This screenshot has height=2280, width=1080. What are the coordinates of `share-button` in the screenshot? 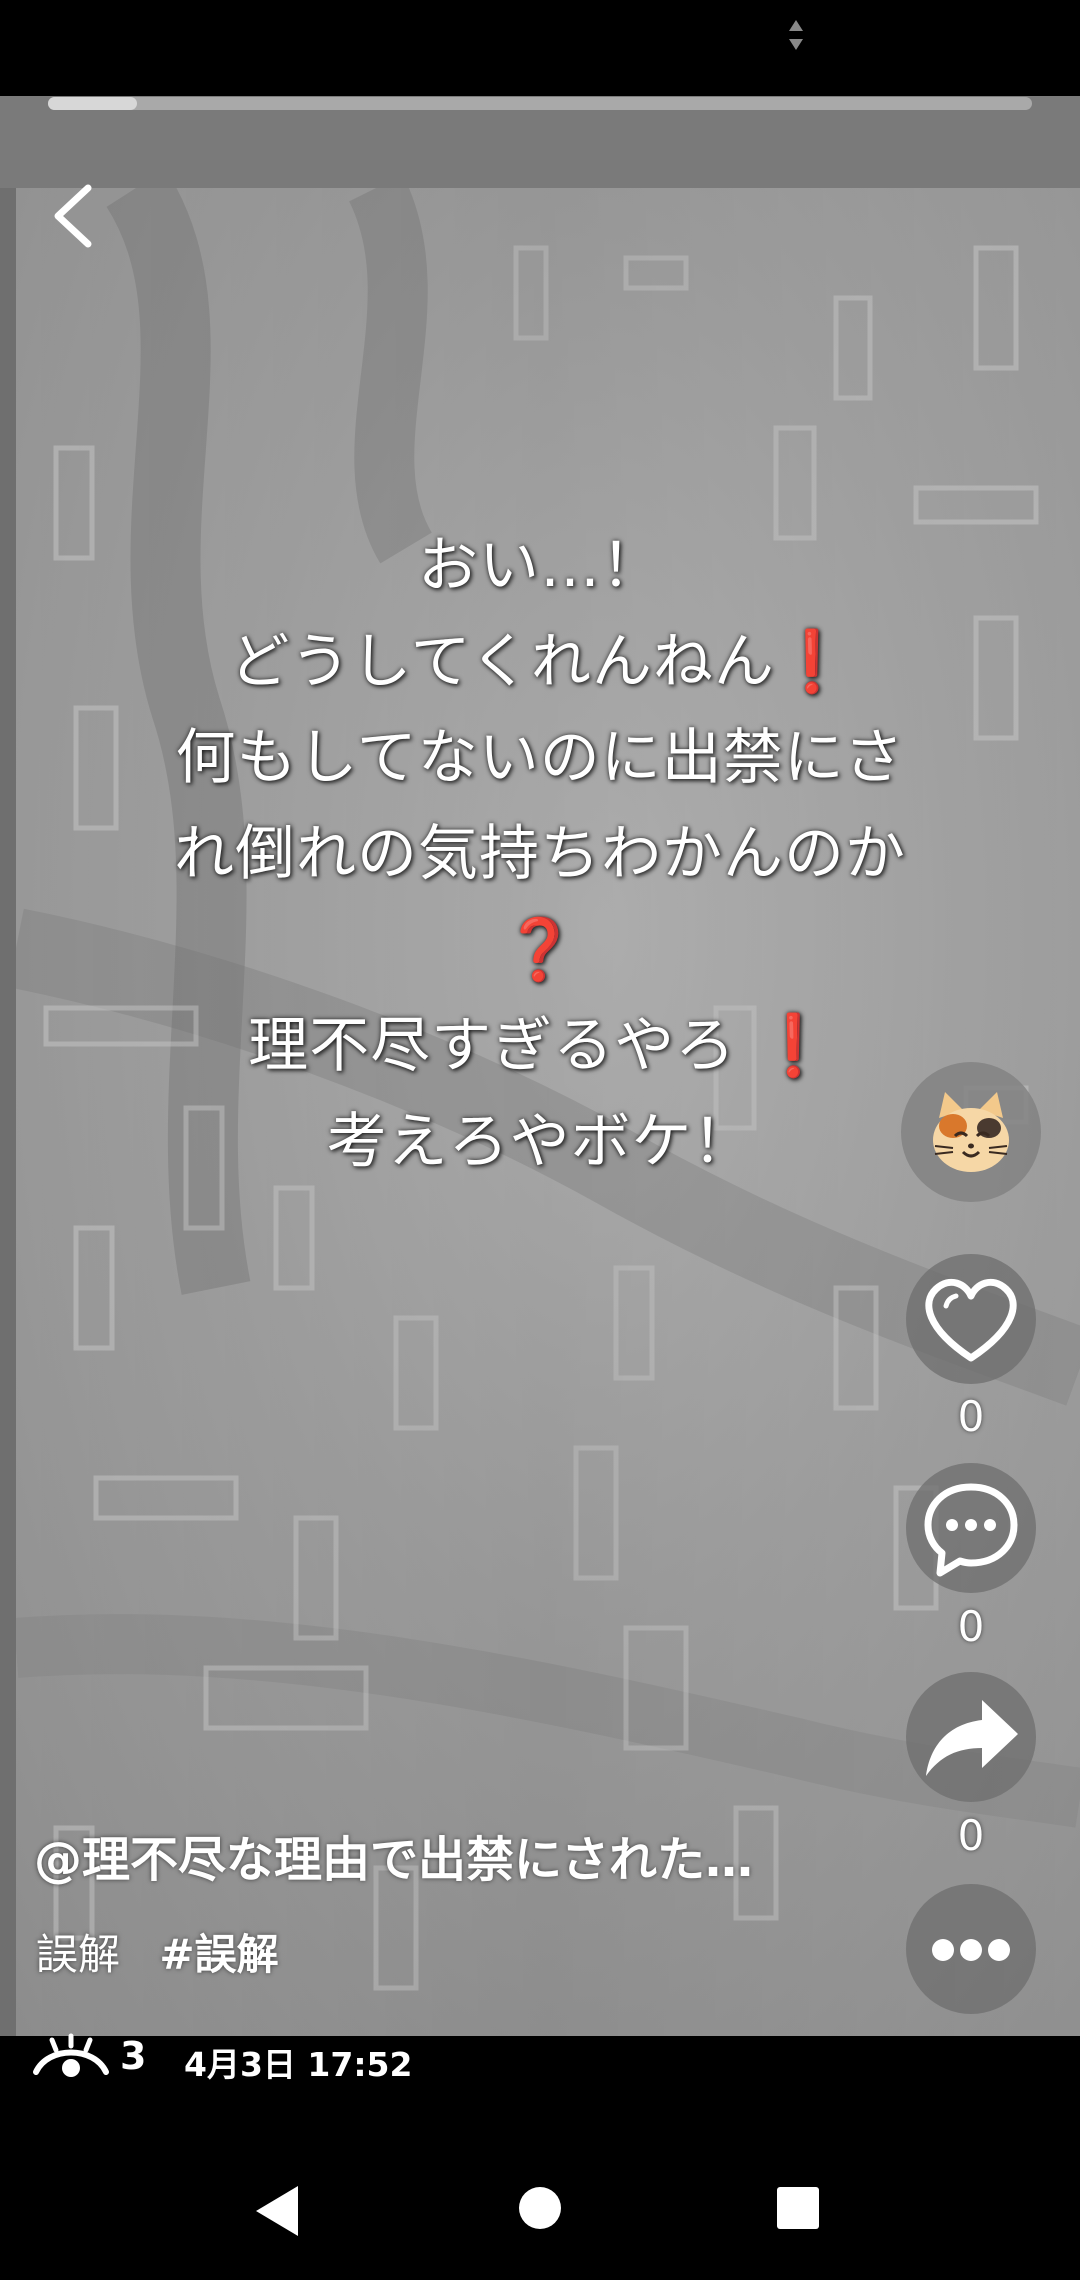 It's located at (971, 1737).